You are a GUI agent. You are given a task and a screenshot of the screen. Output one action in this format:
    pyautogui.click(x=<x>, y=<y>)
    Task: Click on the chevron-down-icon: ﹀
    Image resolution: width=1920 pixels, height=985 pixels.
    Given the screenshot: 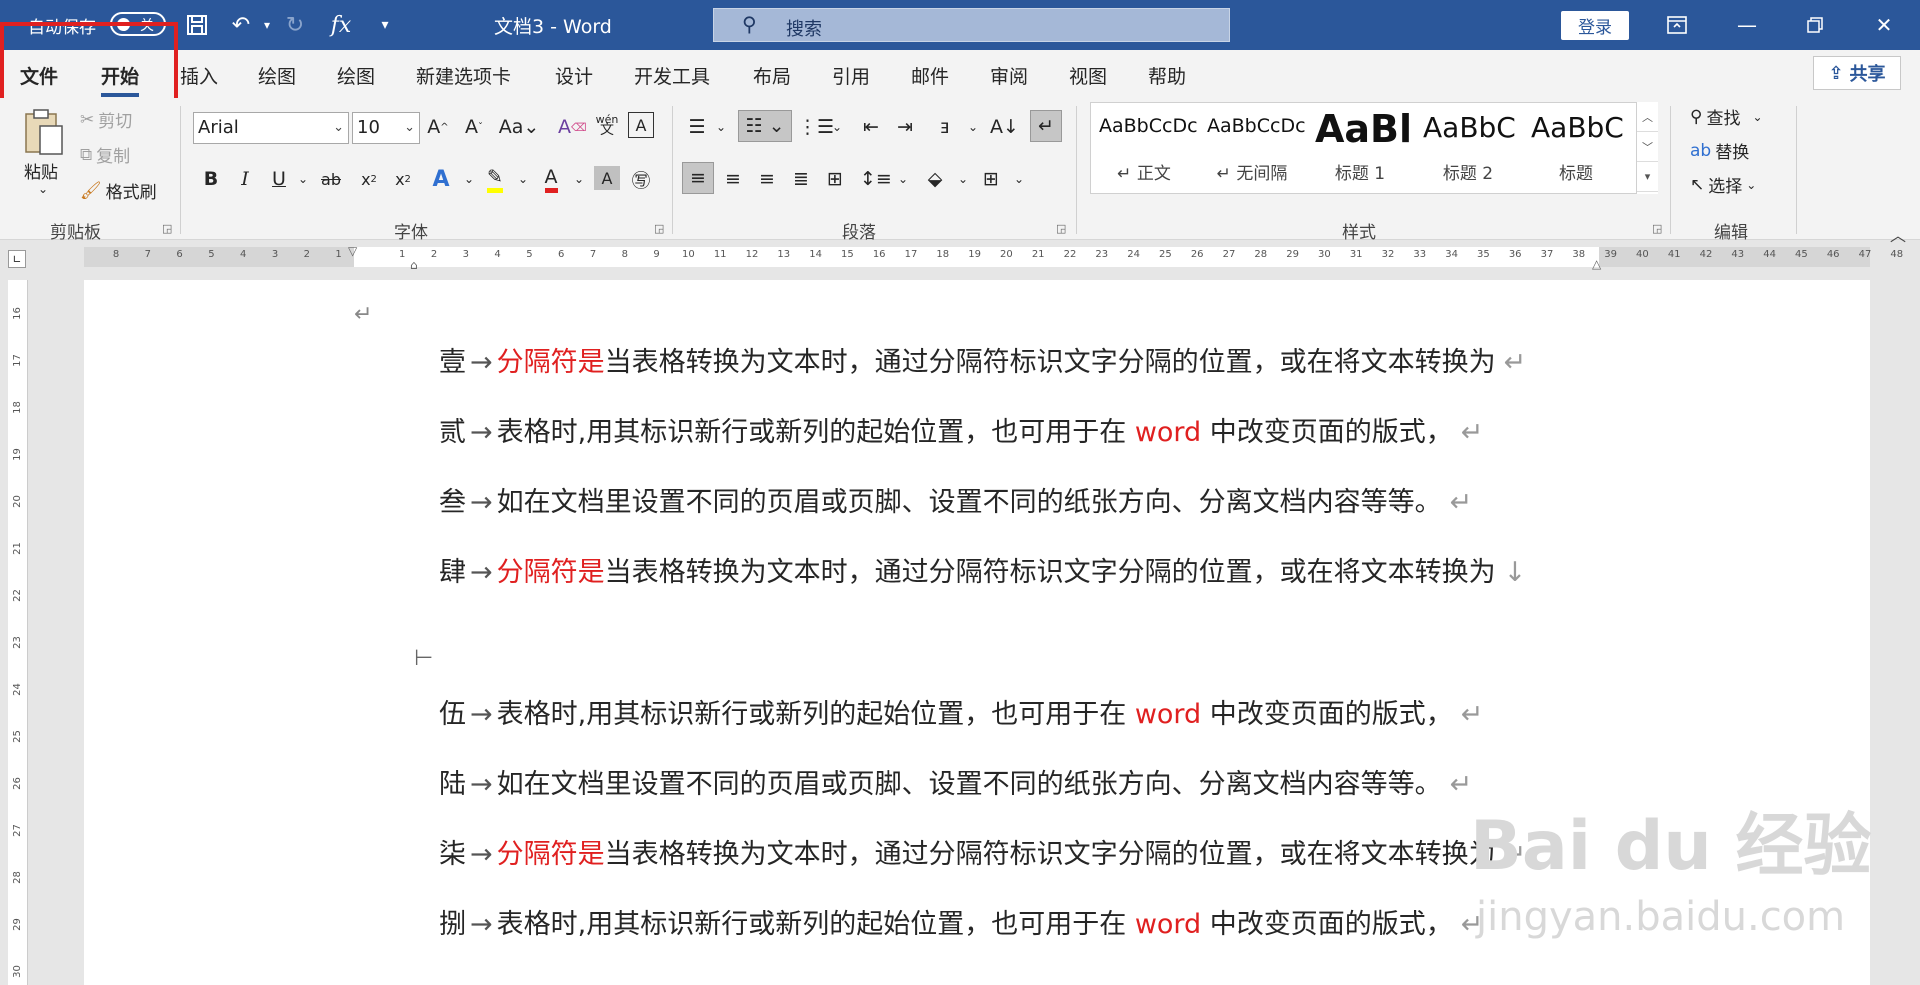 What is the action you would take?
    pyautogui.click(x=1647, y=147)
    